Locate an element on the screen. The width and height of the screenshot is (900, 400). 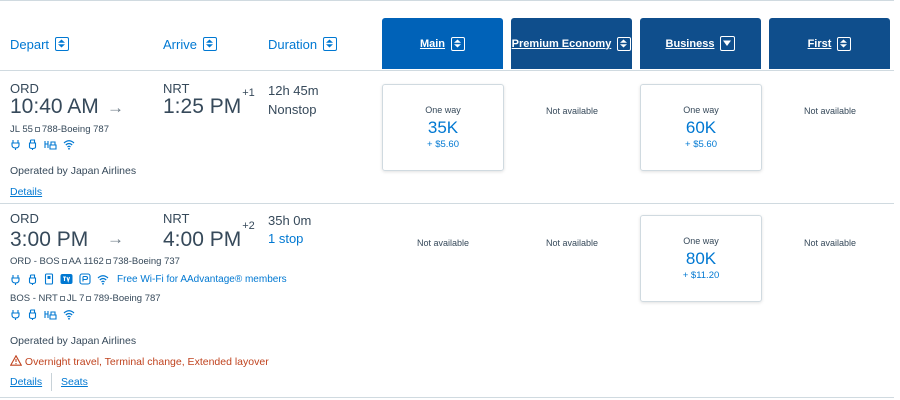
depart-time: 3:00 PM is located at coordinates (49, 239).